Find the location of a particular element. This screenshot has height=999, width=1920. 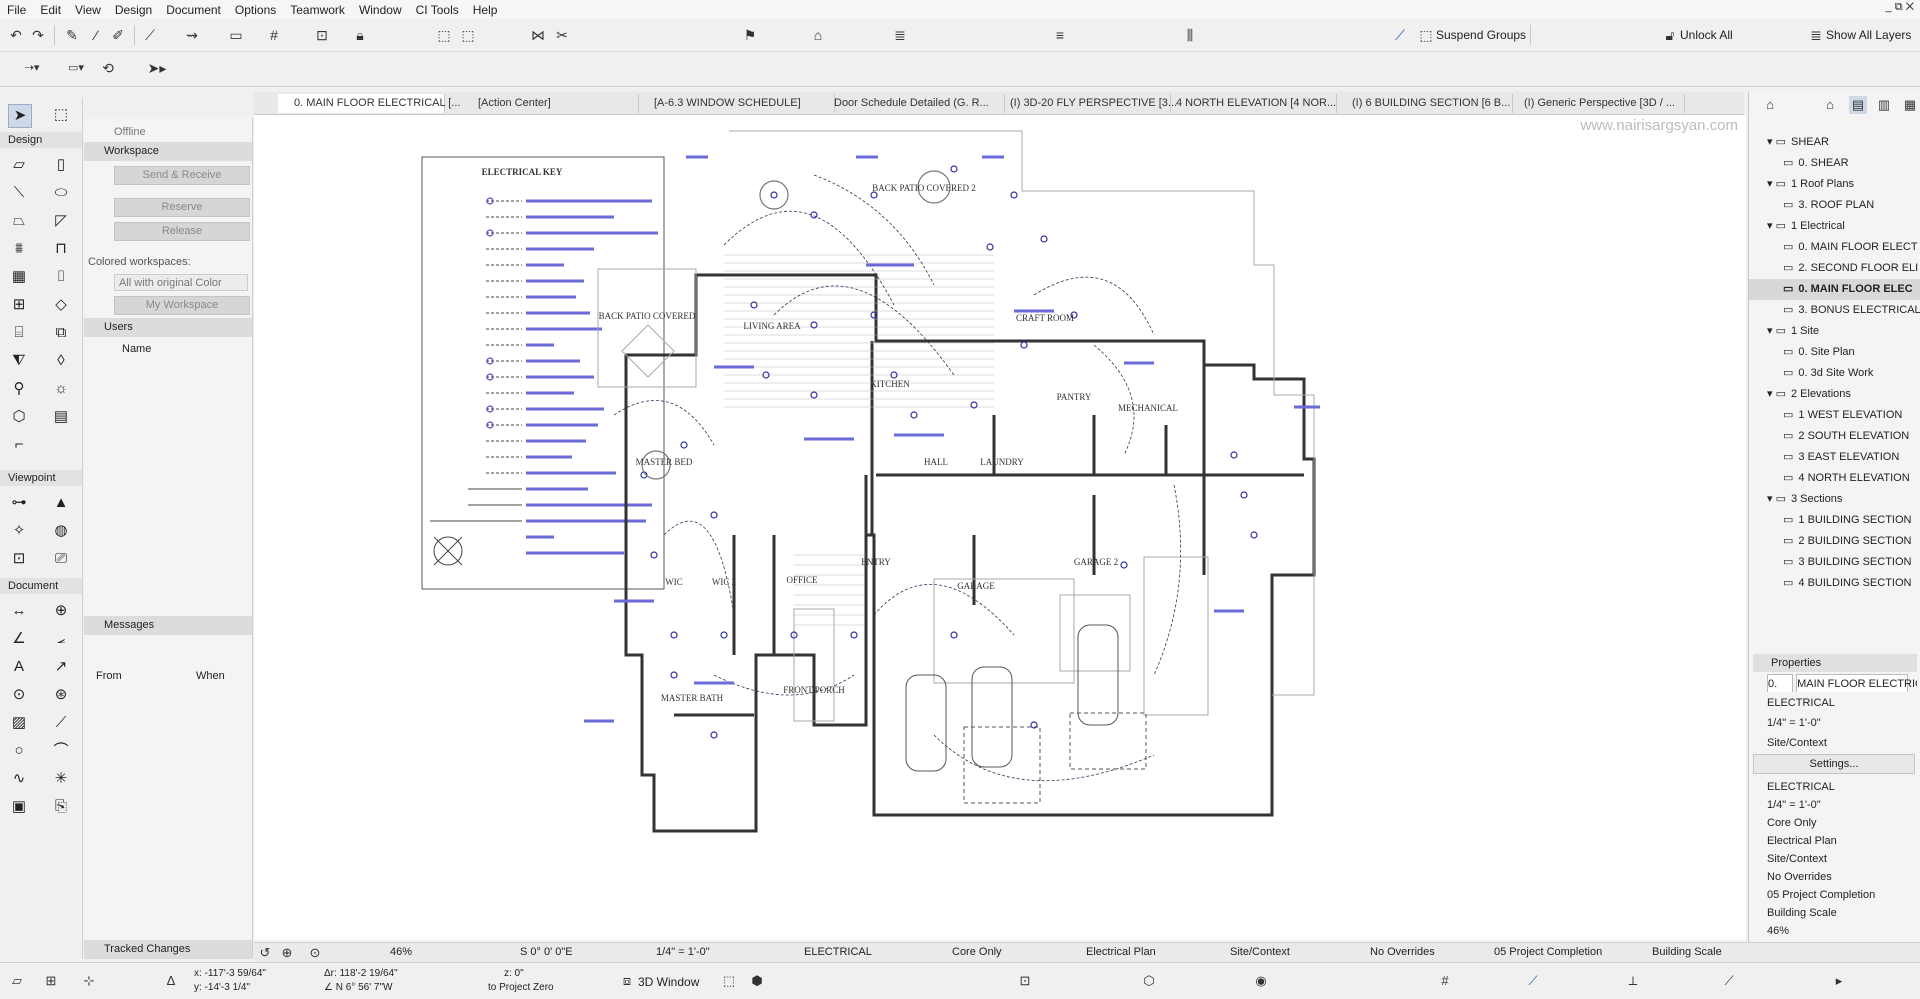

navigator-item: ▾ ▭ 1 Electrical is located at coordinates (1834, 226).